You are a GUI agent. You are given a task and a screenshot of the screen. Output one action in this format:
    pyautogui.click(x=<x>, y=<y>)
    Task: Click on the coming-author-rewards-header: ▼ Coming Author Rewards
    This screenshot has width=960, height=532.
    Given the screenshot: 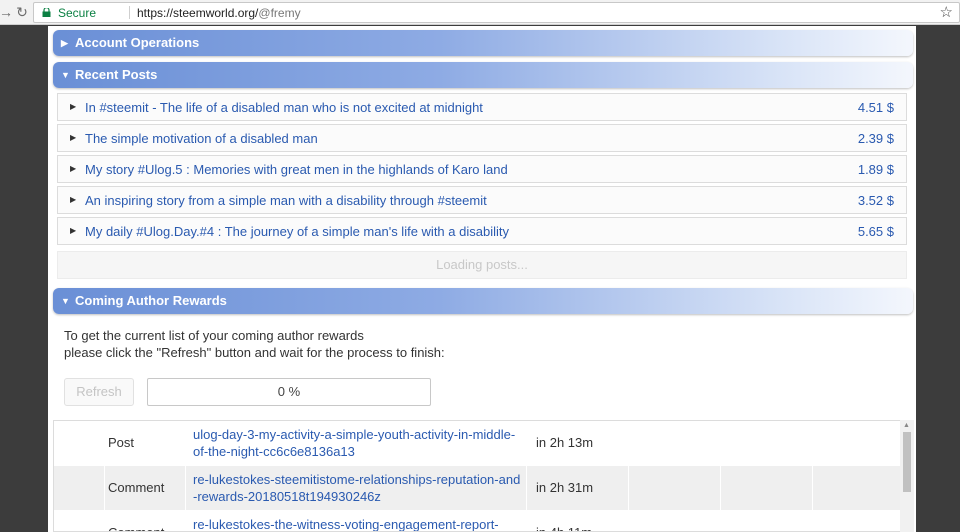 What is the action you would take?
    pyautogui.click(x=483, y=301)
    